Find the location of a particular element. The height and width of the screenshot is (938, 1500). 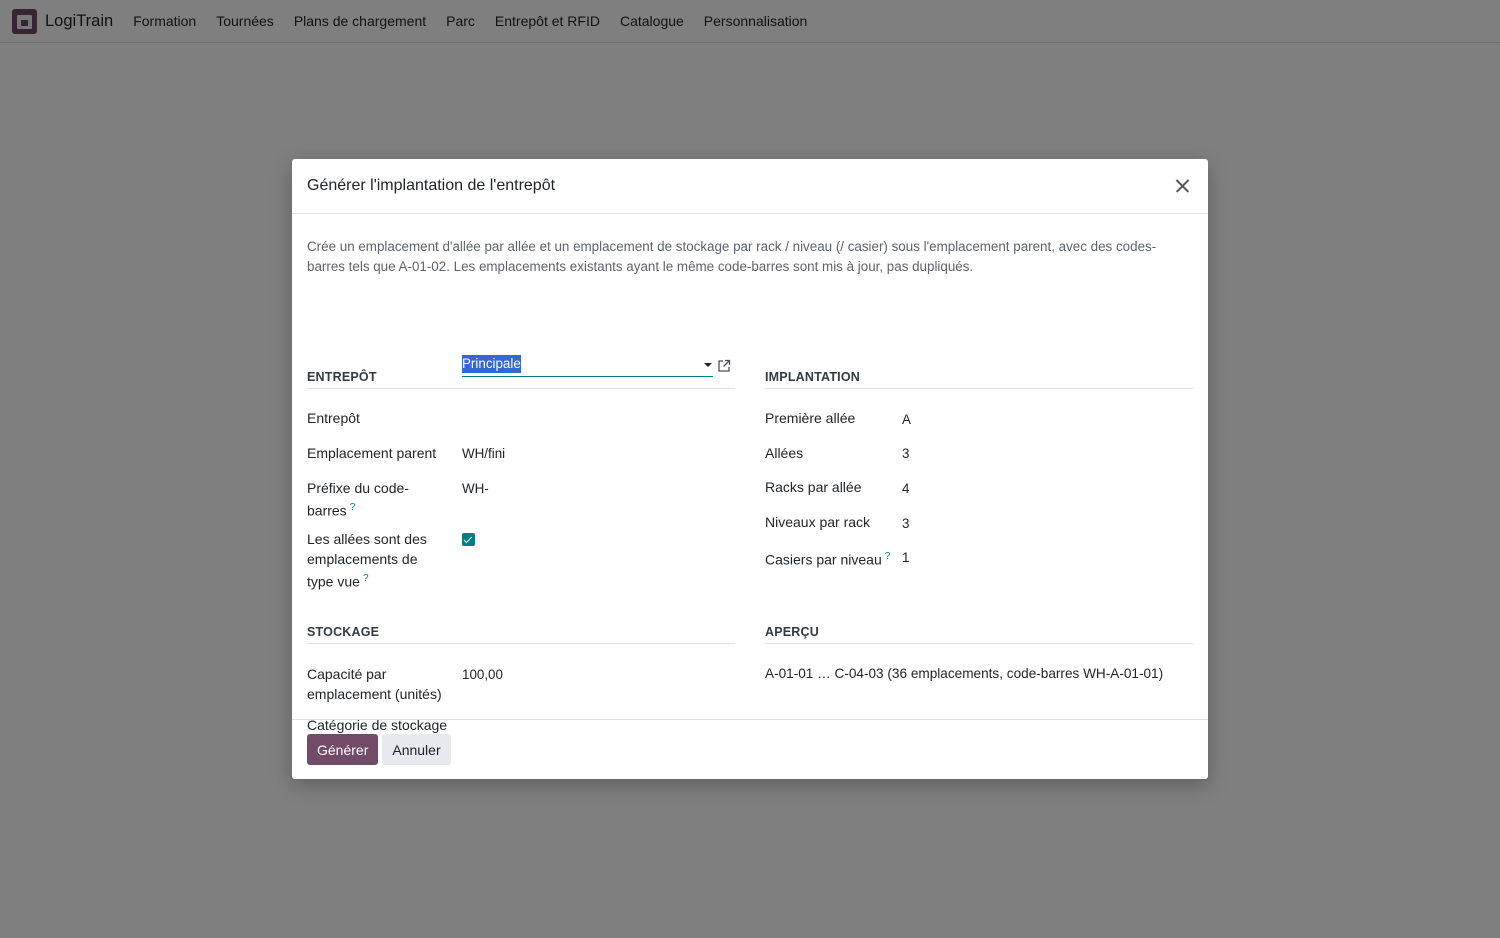

parent-location-value: WH/fini is located at coordinates (483, 454).